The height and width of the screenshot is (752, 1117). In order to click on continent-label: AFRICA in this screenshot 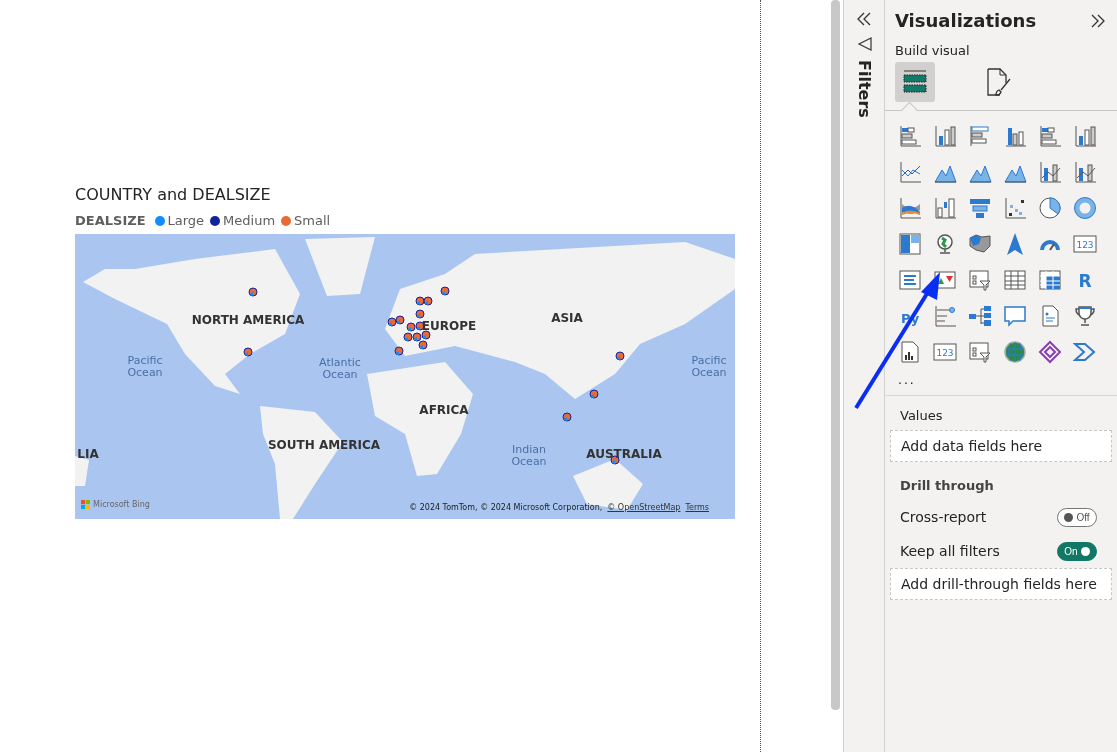, I will do `click(444, 410)`.